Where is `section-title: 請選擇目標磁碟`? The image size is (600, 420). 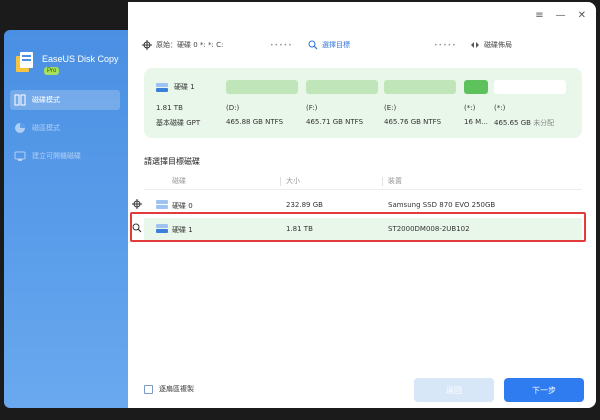 section-title: 請選擇目標磁碟 is located at coordinates (172, 161).